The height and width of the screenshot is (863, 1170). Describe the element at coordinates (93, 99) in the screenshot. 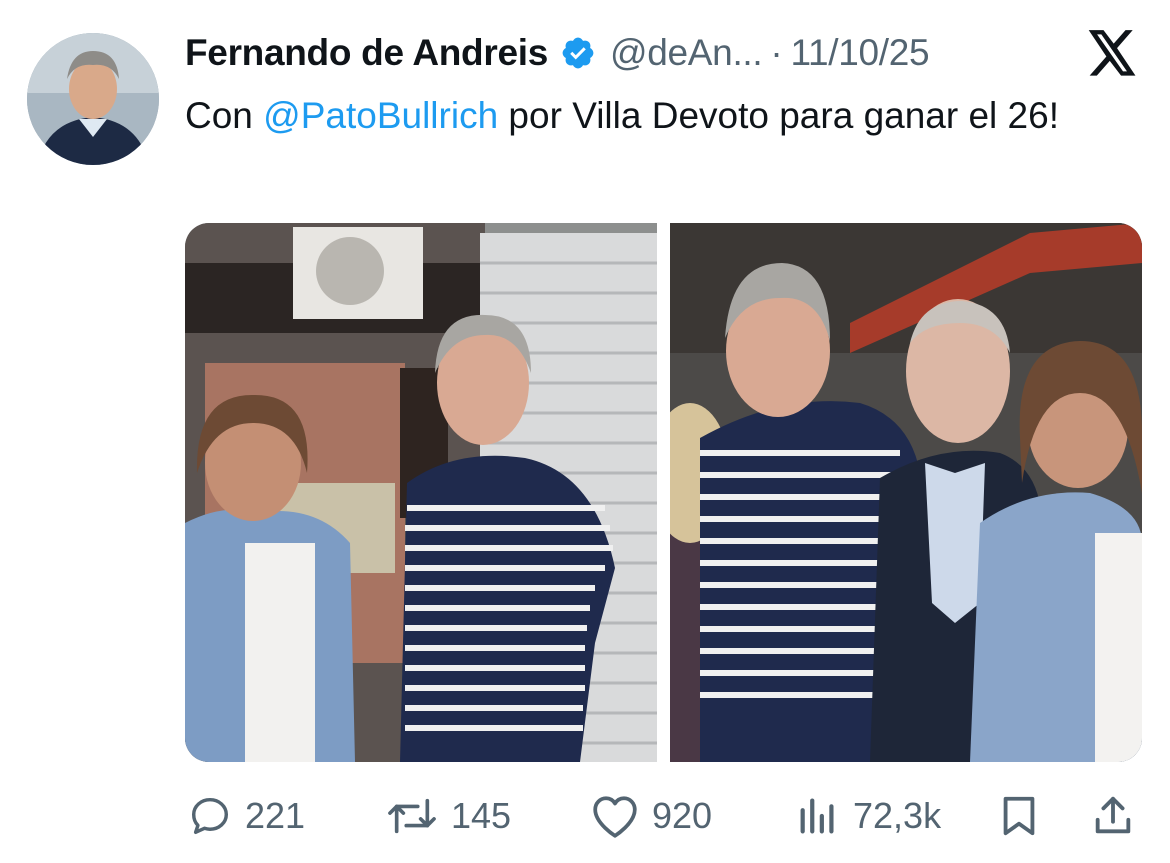

I see `author-avatar` at that location.